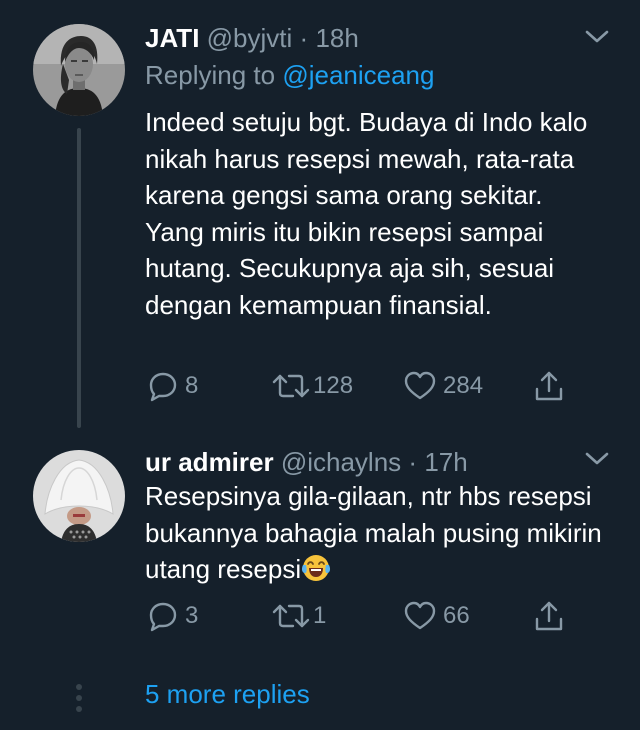 This screenshot has height=730, width=640. What do you see at coordinates (312, 386) in the screenshot?
I see `retweet-button: 128` at bounding box center [312, 386].